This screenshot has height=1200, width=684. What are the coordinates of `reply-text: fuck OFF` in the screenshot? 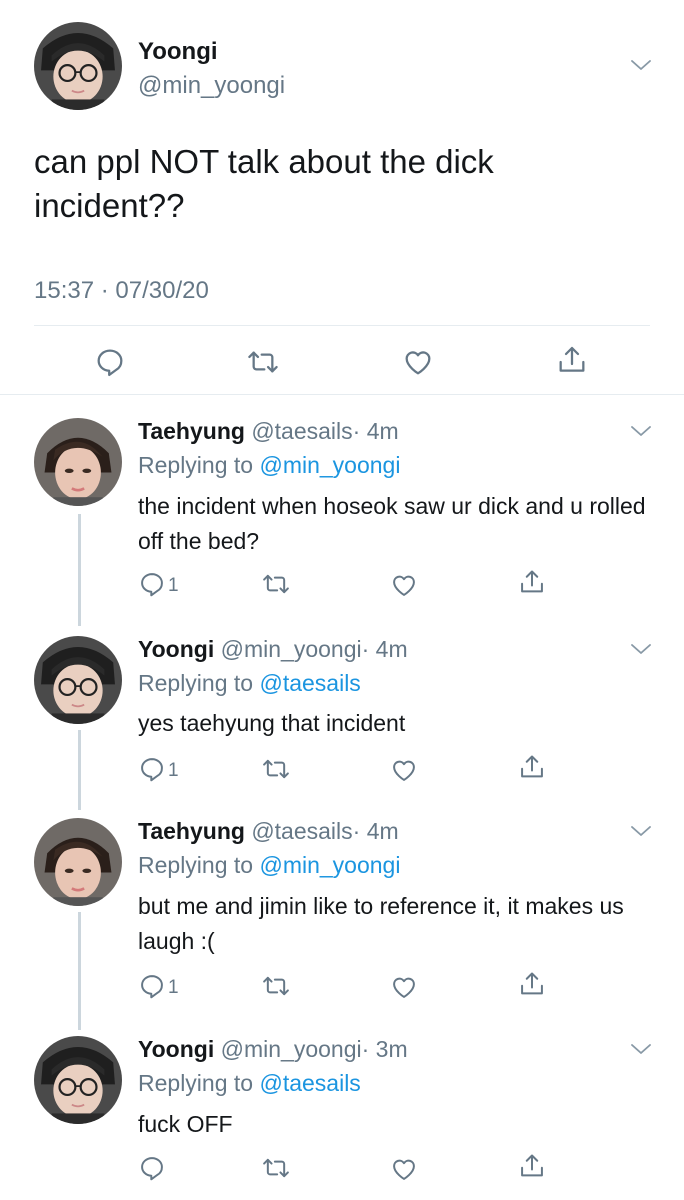 It's located at (185, 1124).